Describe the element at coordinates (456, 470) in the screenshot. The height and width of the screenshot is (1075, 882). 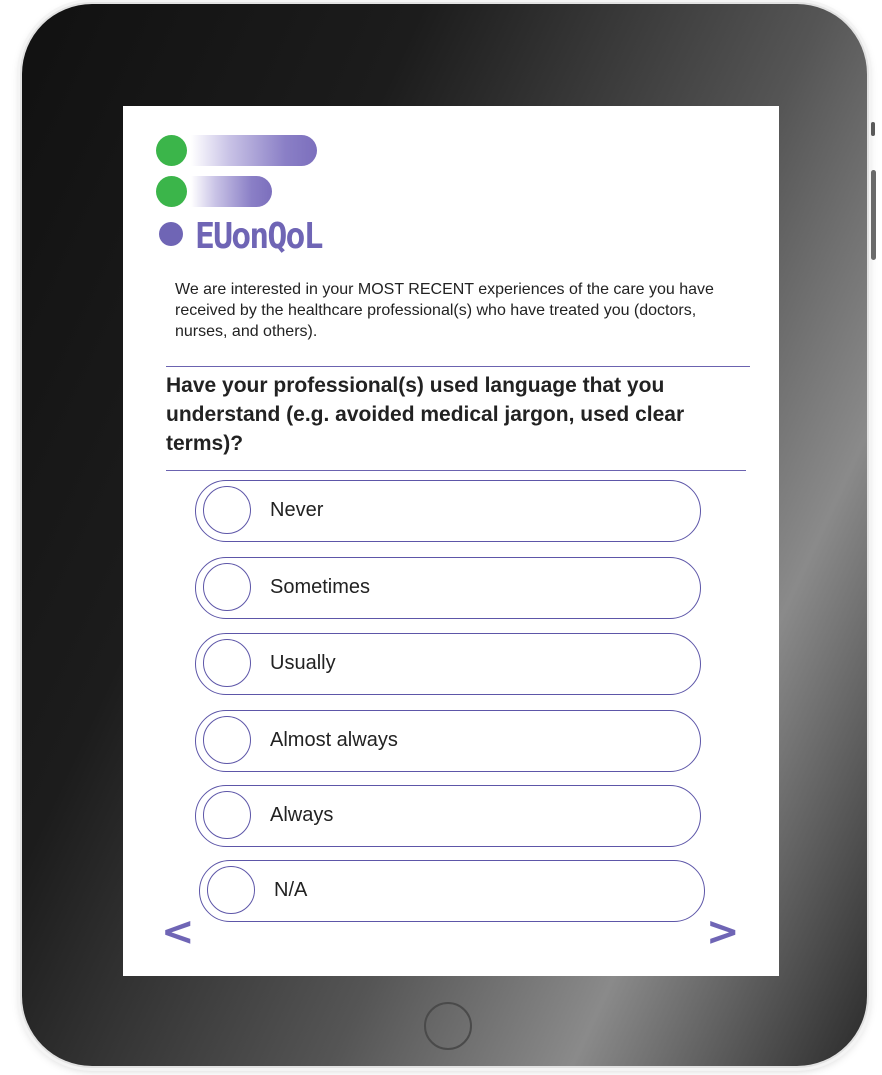
I see `divider-bottom` at that location.